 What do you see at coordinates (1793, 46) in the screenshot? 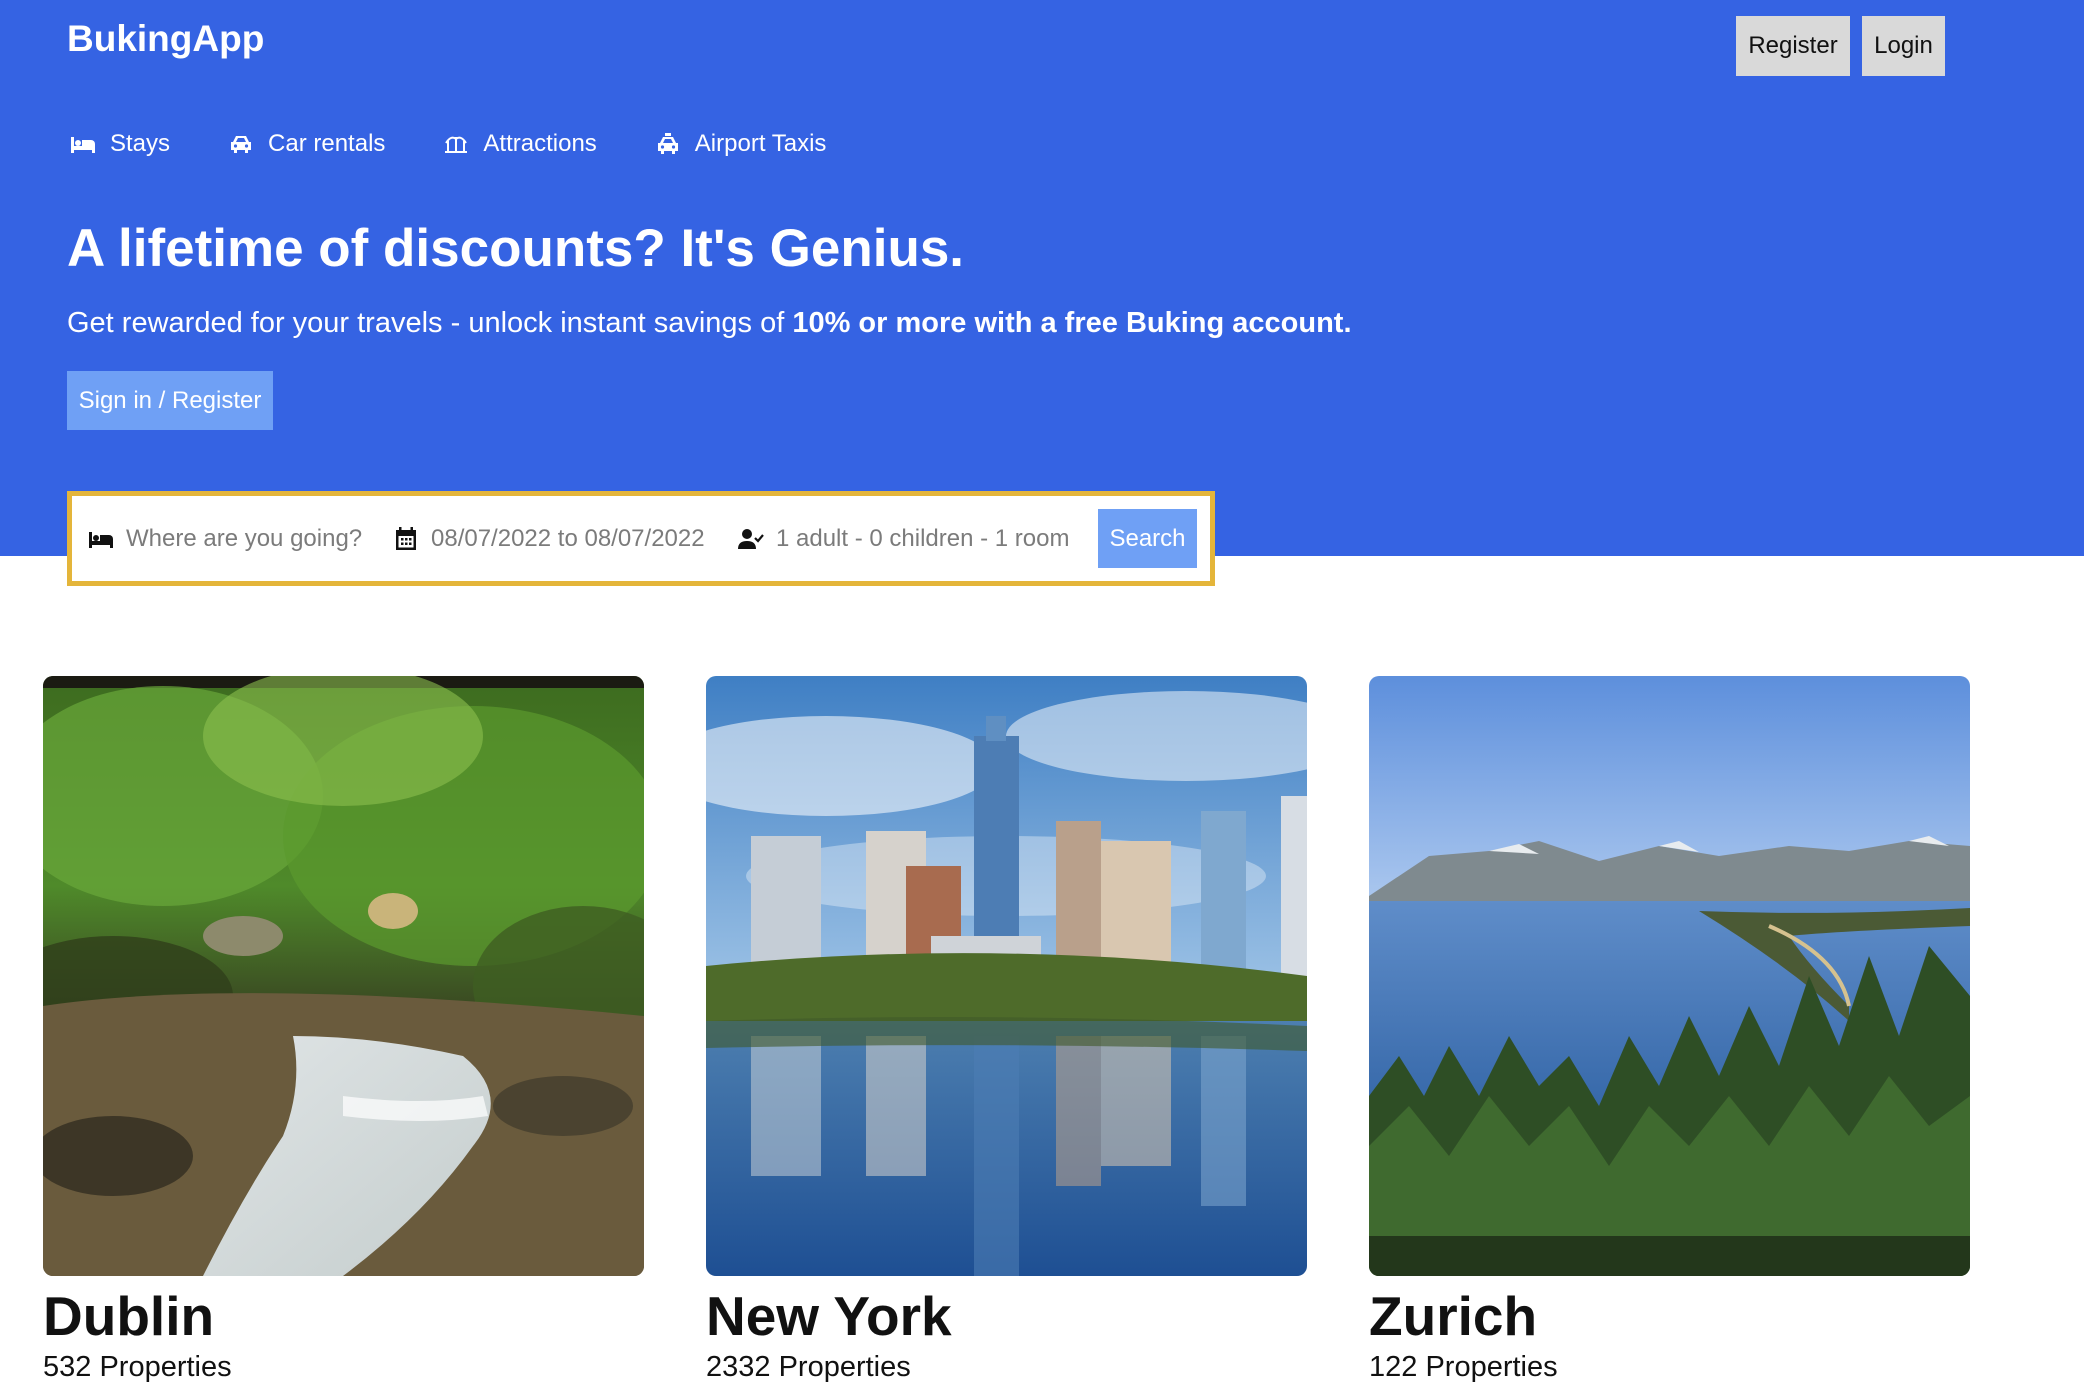
I see `register-button: Register` at bounding box center [1793, 46].